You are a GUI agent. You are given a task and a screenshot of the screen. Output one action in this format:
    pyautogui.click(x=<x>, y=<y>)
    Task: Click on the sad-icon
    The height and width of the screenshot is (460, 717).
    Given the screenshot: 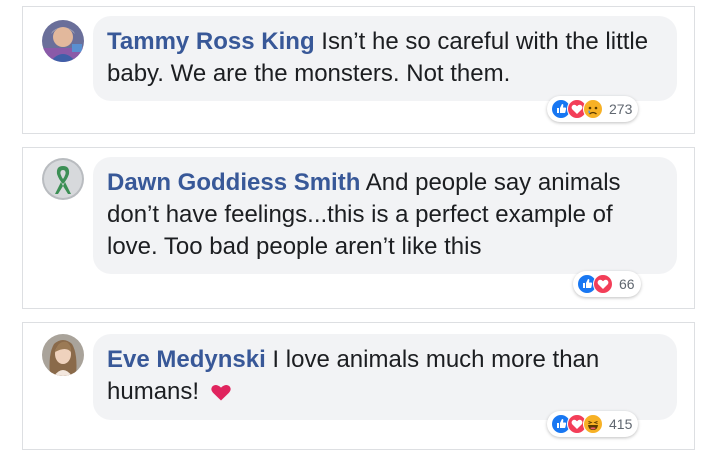 What is the action you would take?
    pyautogui.click(x=593, y=109)
    